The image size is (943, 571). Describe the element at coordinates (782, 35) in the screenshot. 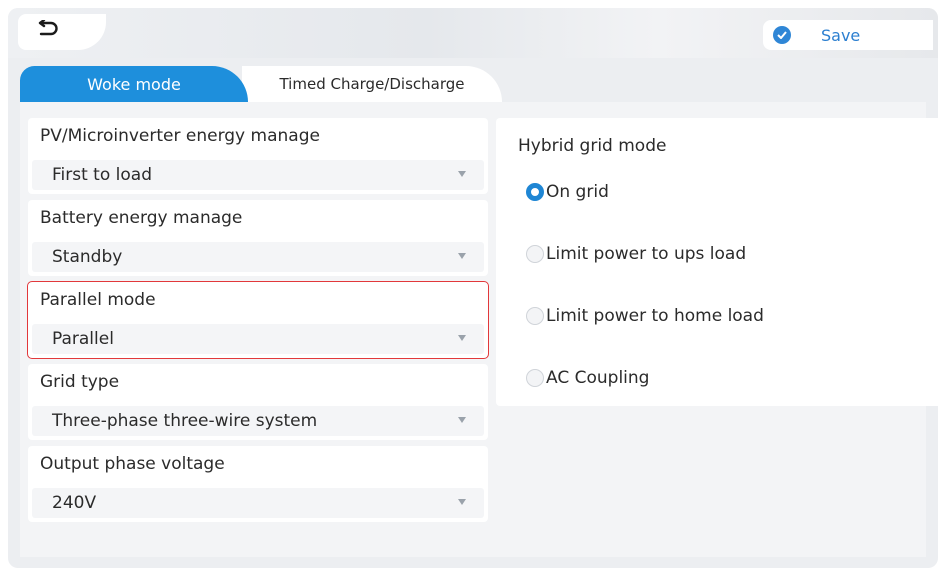

I see `check-icon` at that location.